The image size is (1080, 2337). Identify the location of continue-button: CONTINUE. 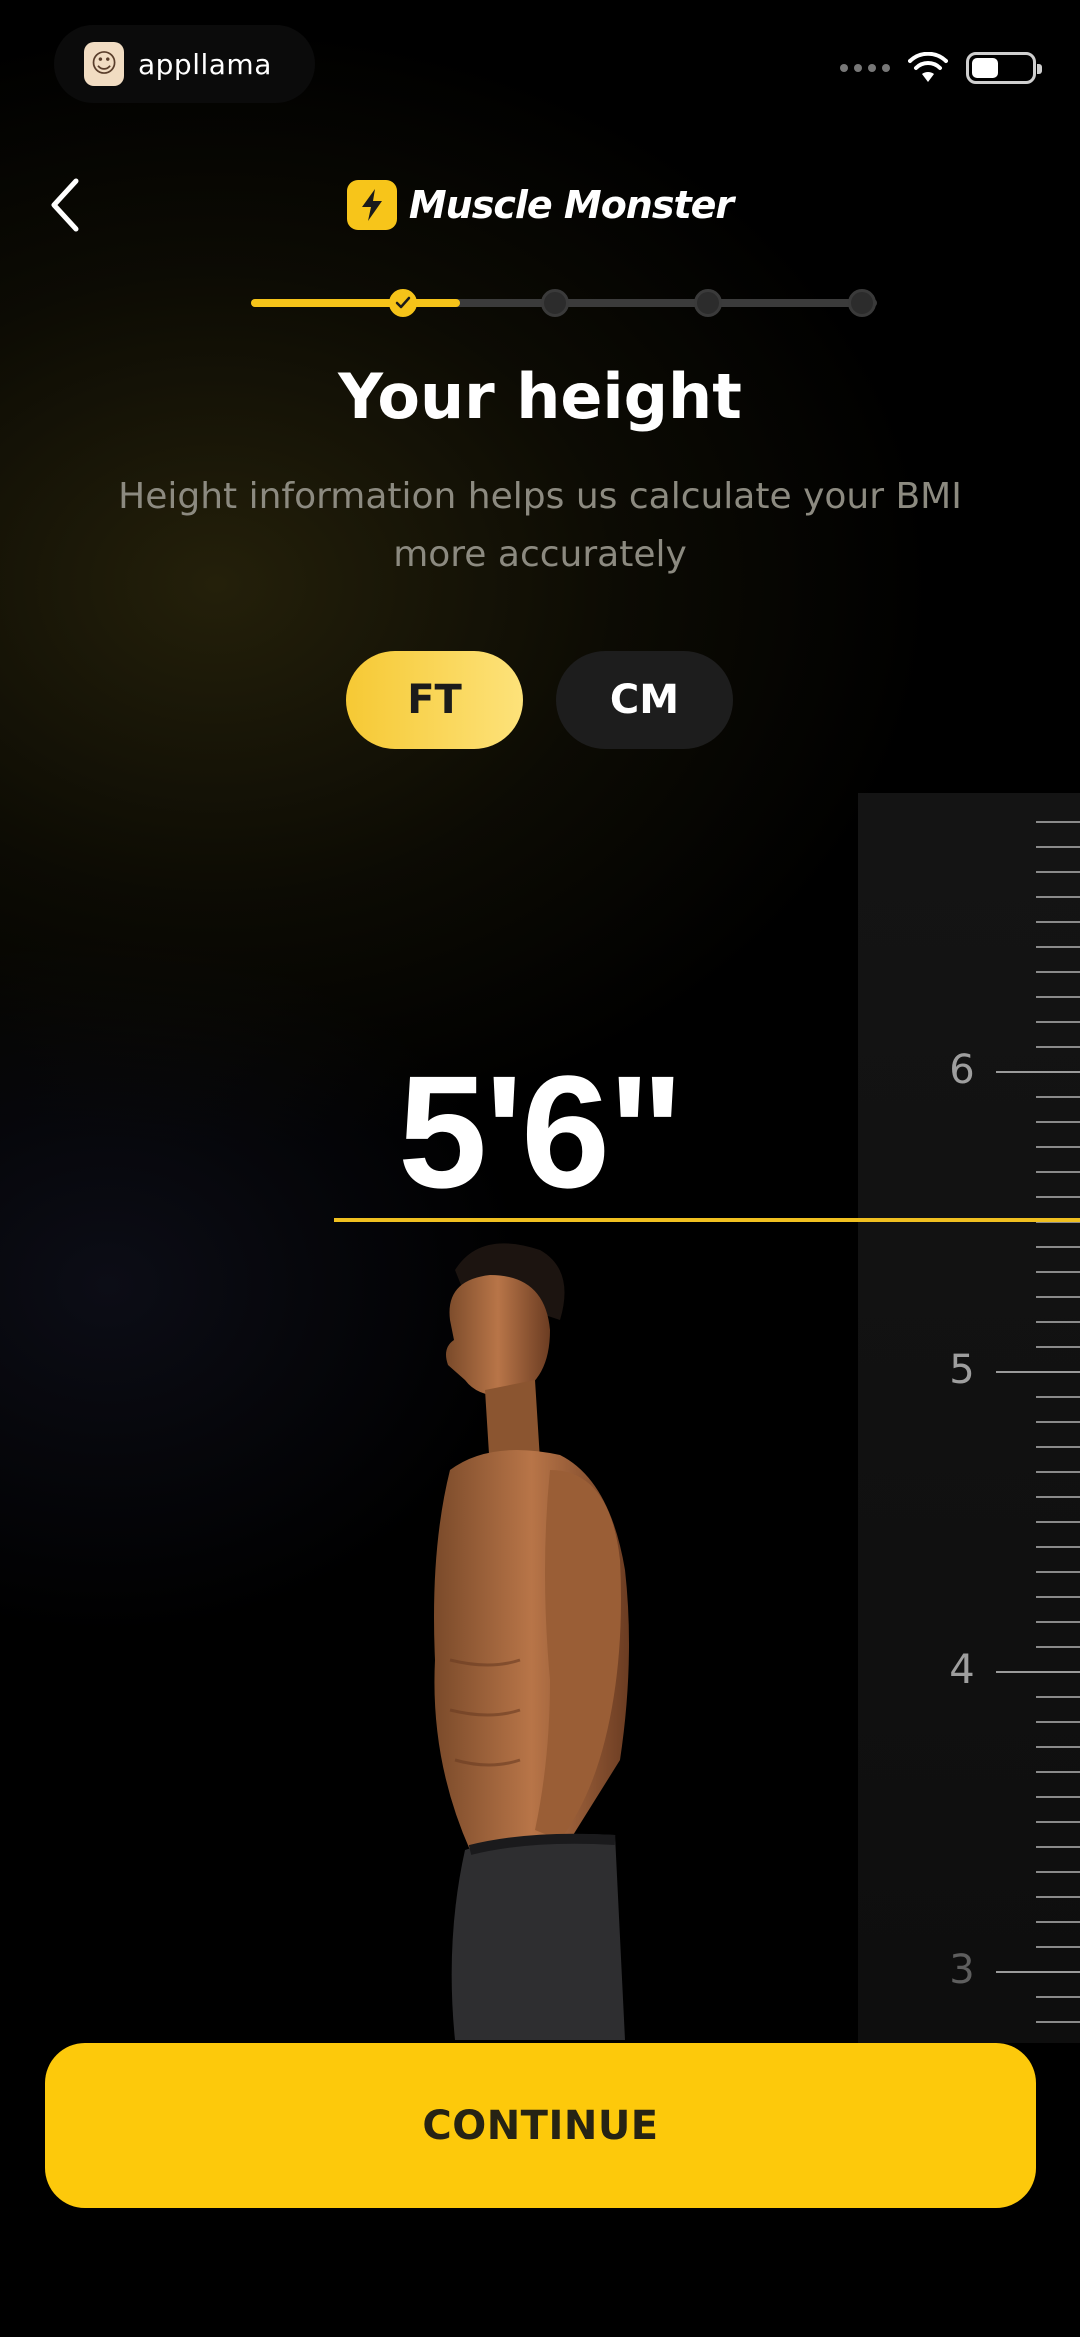
(540, 2125).